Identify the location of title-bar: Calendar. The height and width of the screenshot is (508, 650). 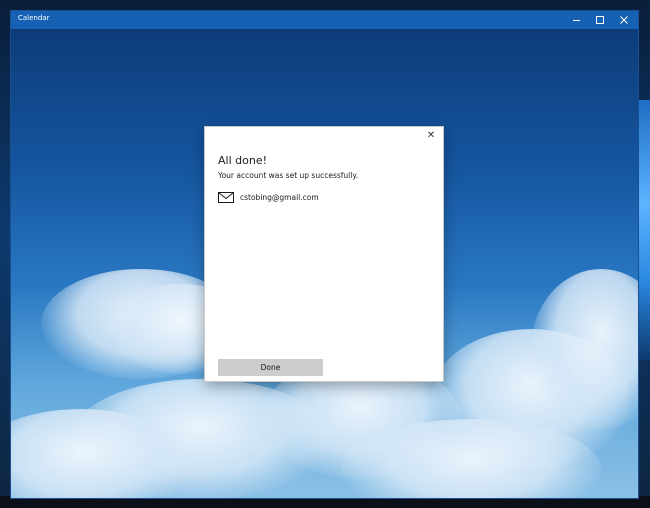
(324, 20).